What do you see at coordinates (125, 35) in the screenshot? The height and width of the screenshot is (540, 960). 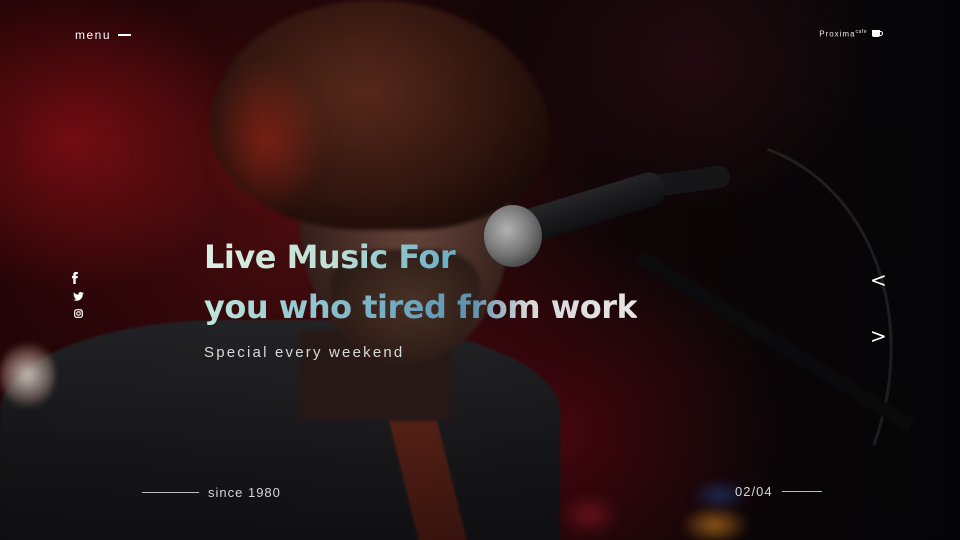 I see `menu-line-icon` at bounding box center [125, 35].